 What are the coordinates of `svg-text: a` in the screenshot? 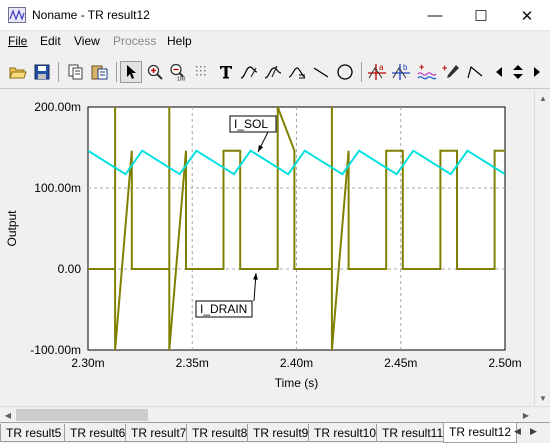 It's located at (381, 67).